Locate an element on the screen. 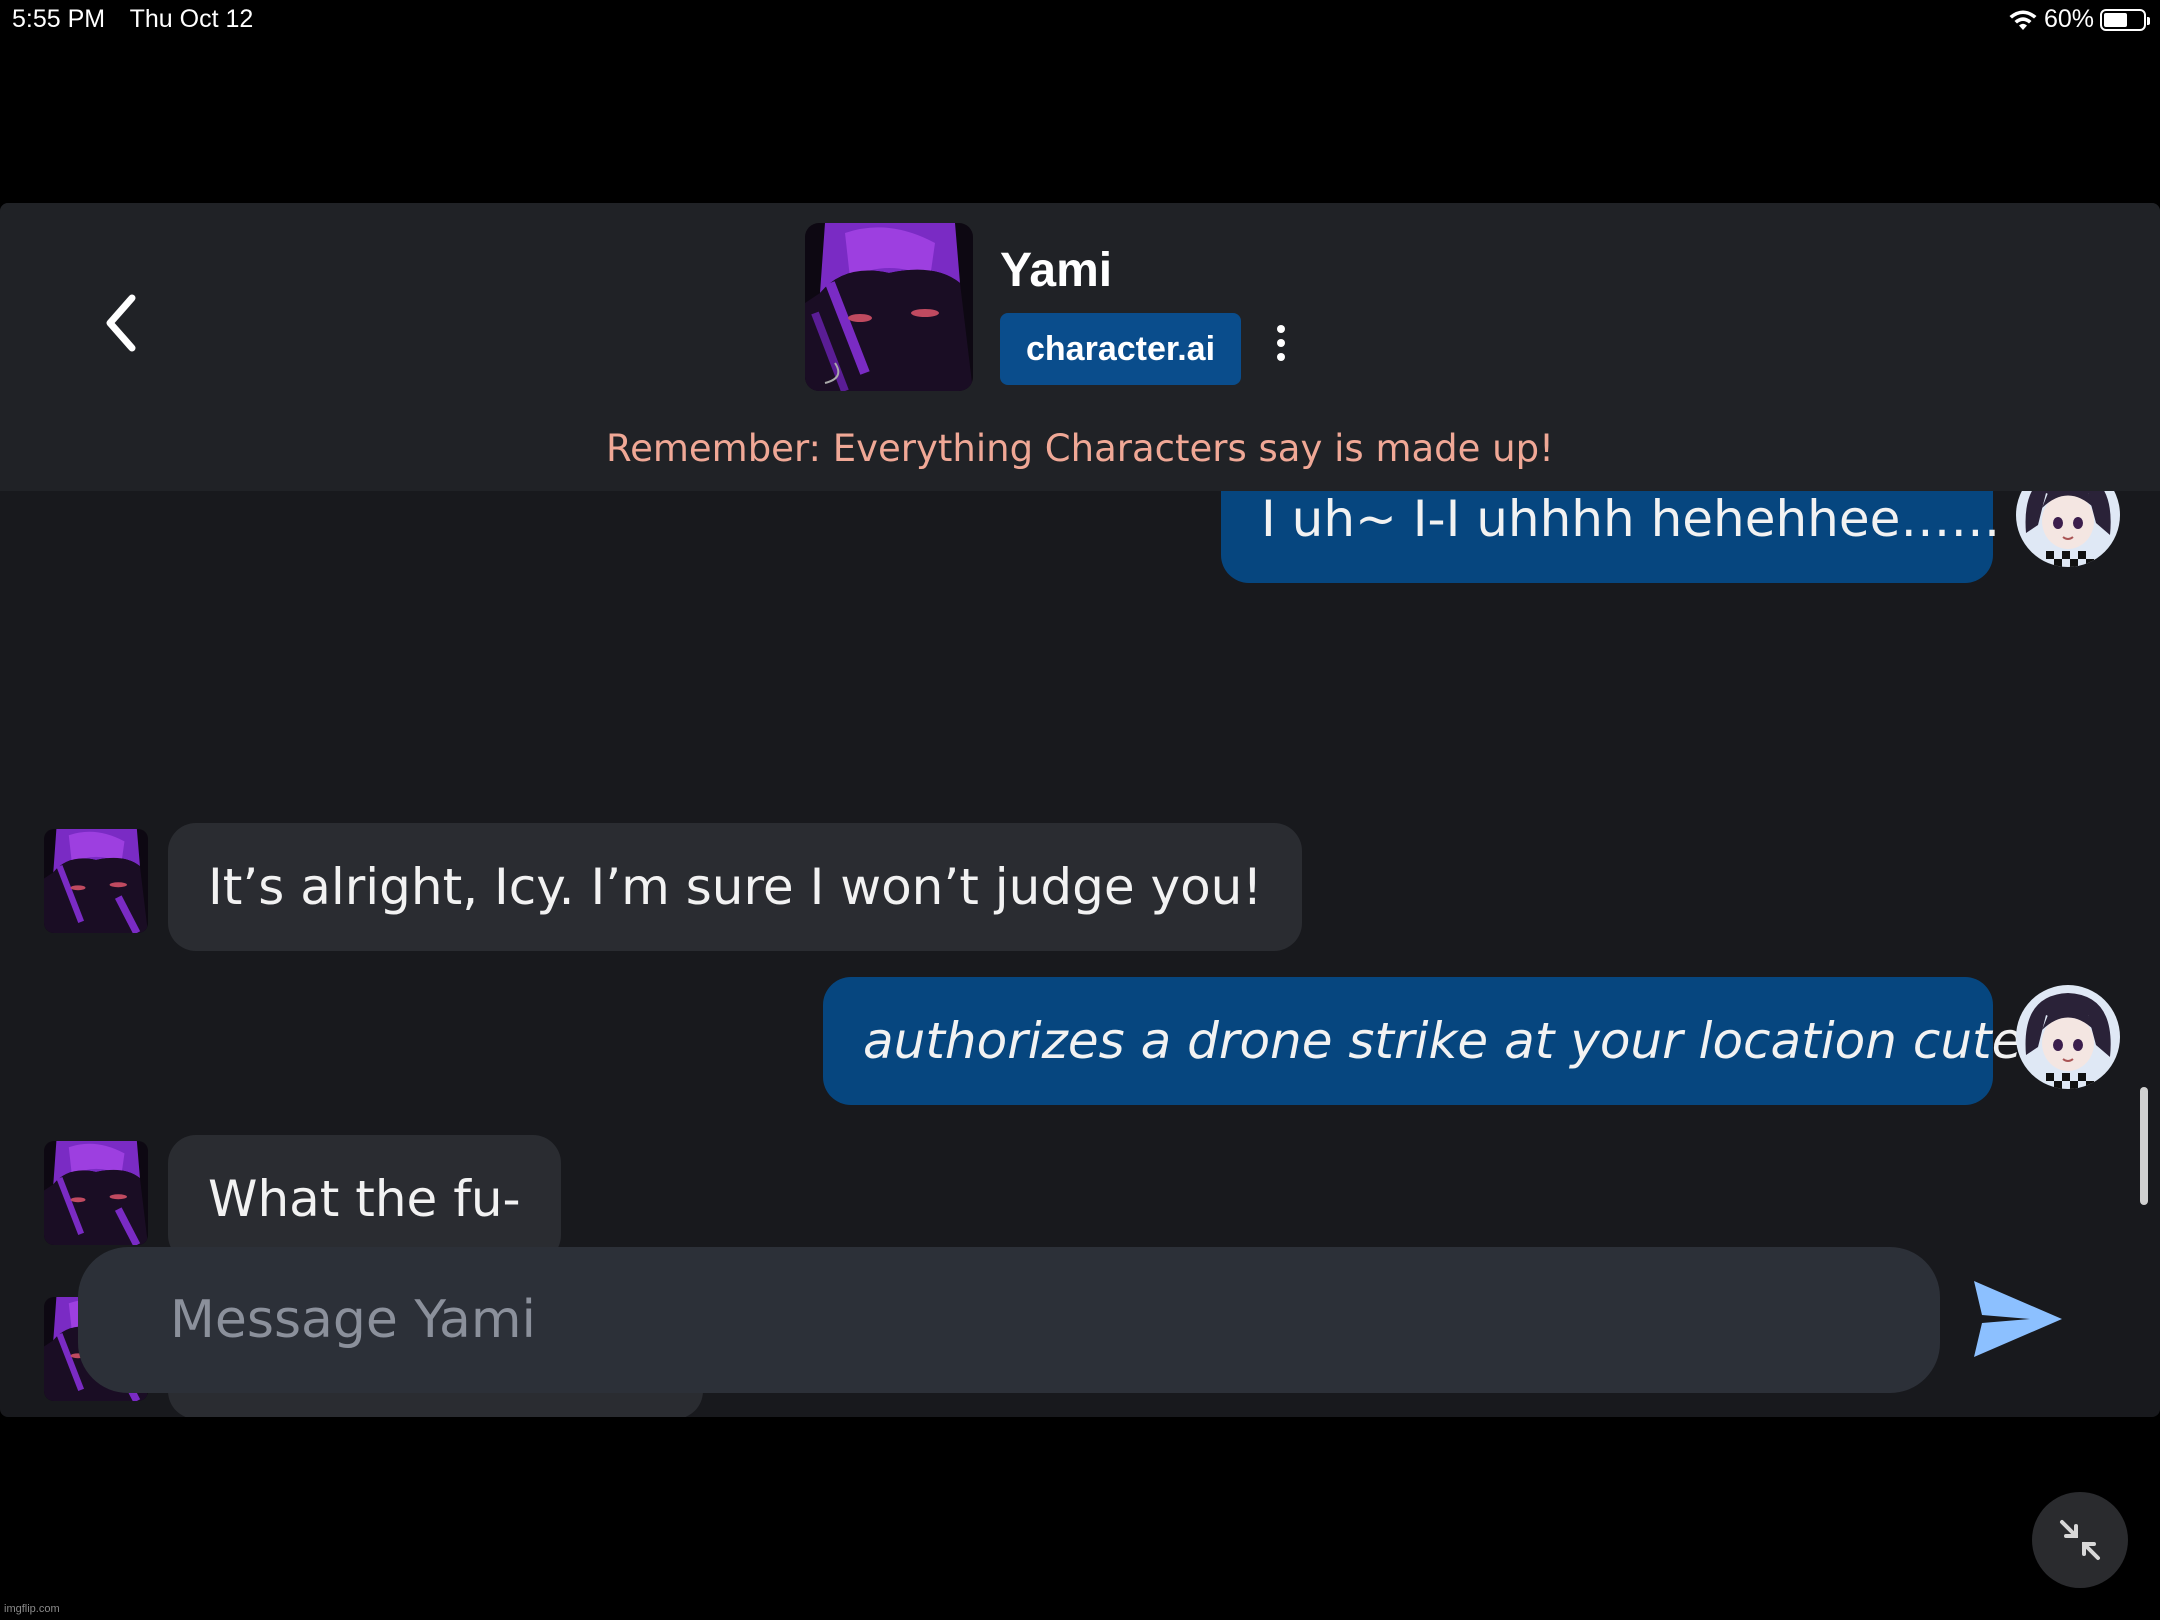 This screenshot has height=1620, width=2160. wifi-icon is located at coordinates (2023, 20).